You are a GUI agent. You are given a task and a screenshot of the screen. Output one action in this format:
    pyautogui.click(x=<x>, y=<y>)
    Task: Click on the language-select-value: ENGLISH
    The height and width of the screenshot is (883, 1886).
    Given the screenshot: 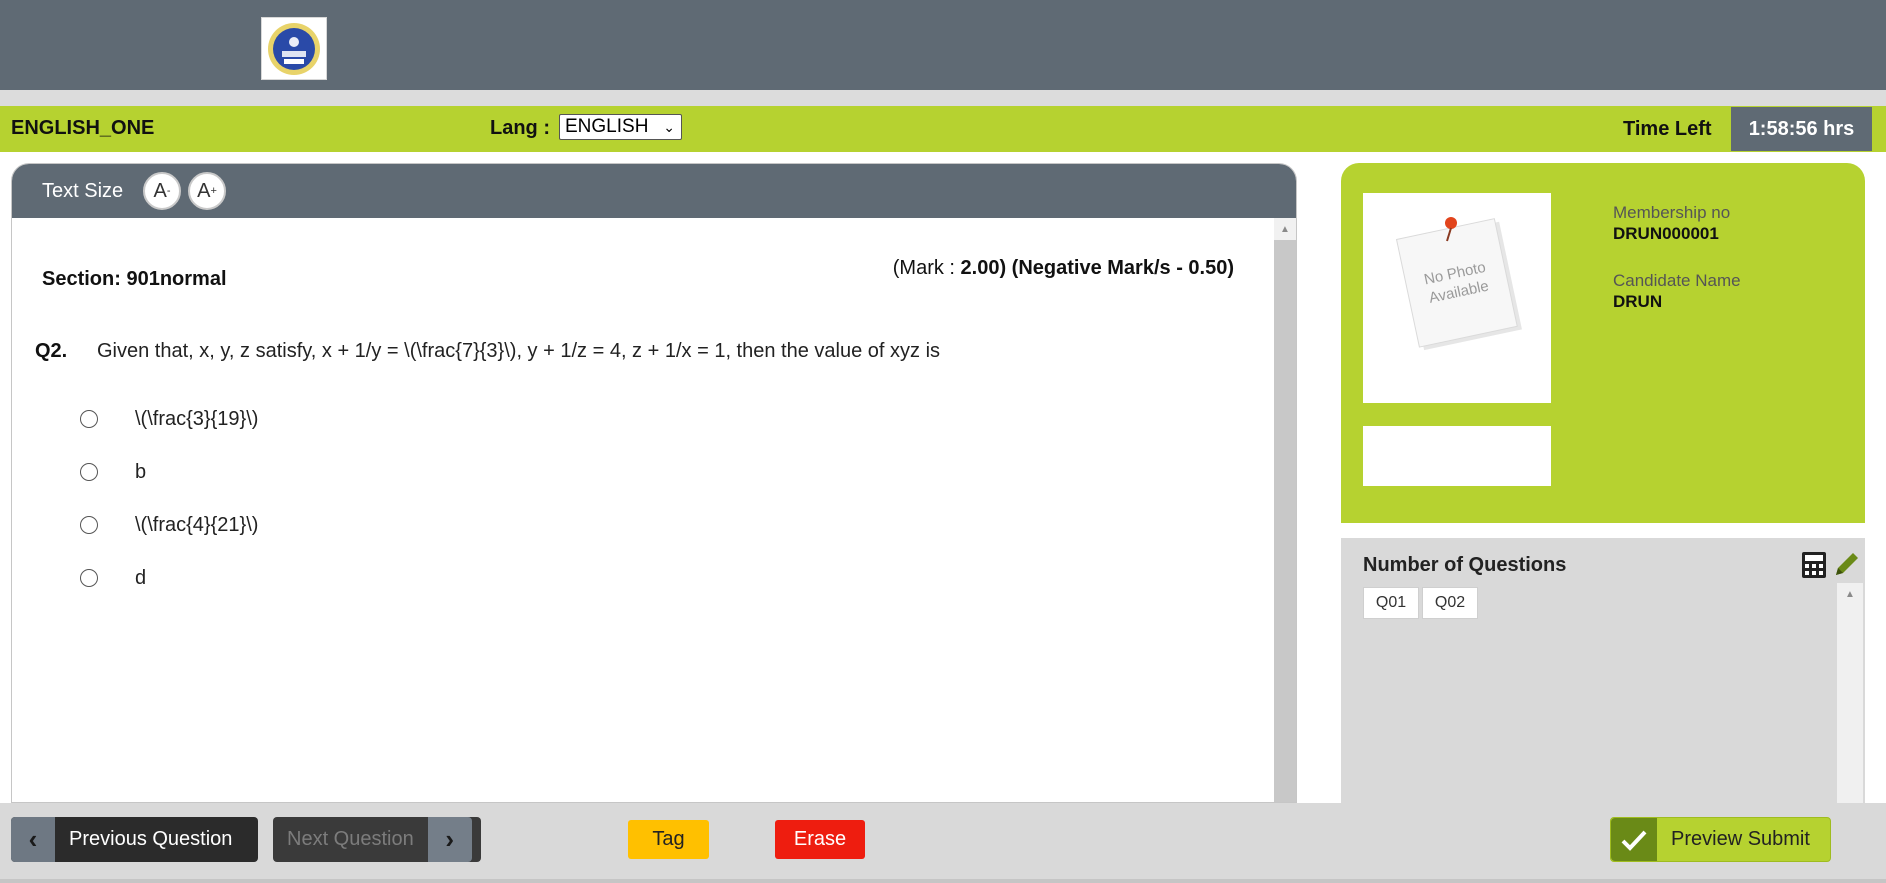 What is the action you would take?
    pyautogui.click(x=607, y=126)
    